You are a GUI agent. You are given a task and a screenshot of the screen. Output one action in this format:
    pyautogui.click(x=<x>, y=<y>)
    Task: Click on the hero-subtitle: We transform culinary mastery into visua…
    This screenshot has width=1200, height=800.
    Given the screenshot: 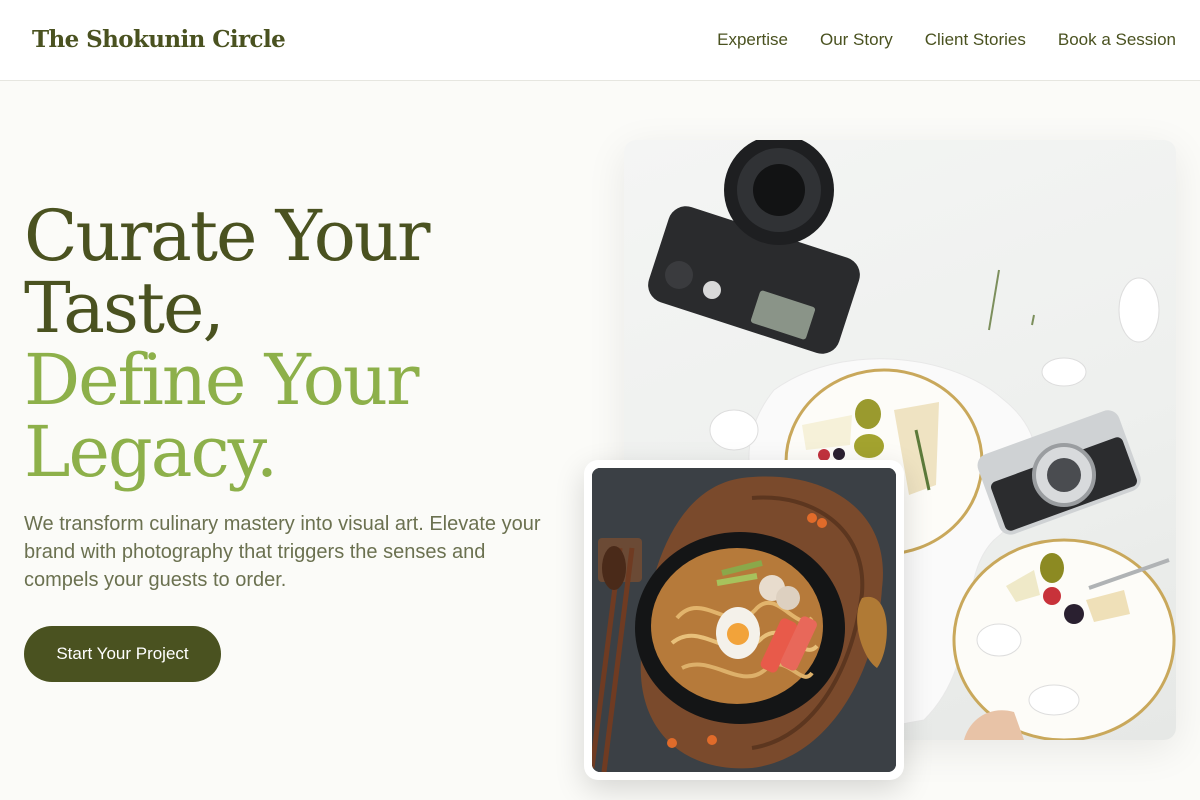 What is the action you would take?
    pyautogui.click(x=282, y=552)
    